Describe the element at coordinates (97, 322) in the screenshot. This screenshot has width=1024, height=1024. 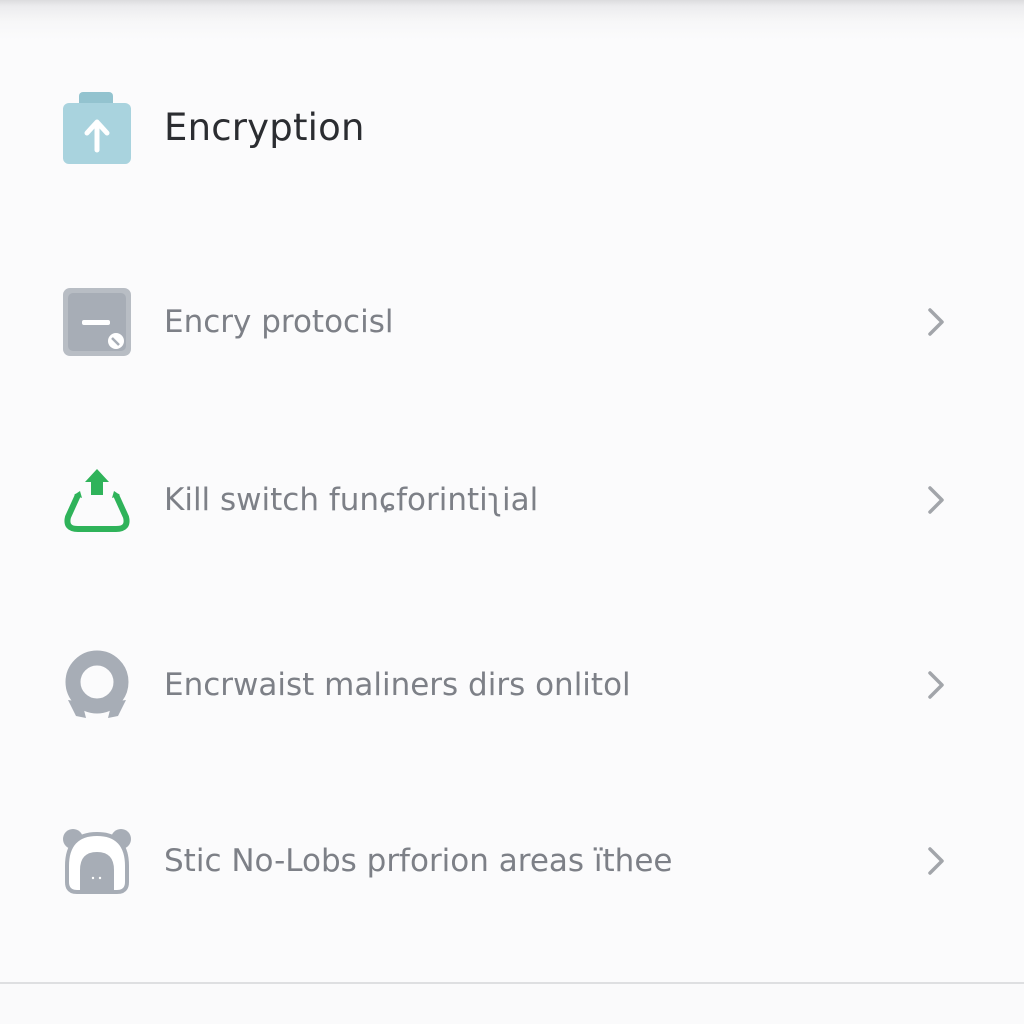
I see `protocol-box-icon` at that location.